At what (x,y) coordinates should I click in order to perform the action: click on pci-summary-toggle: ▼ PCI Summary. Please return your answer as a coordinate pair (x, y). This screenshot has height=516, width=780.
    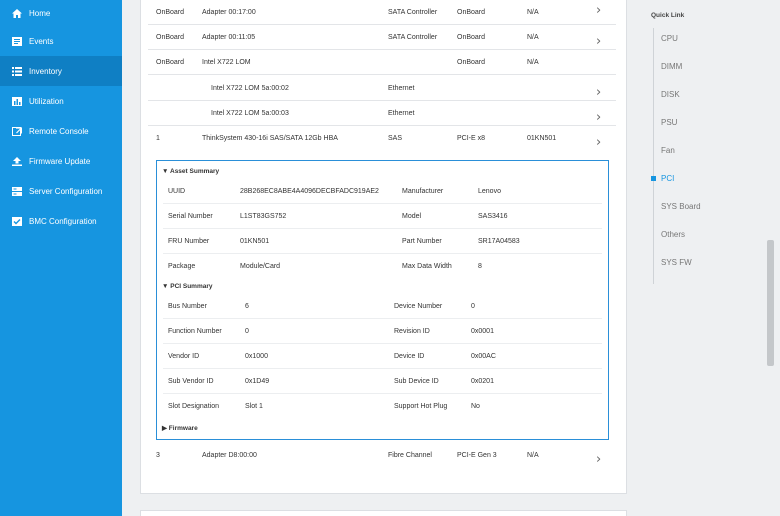
    Looking at the image, I should click on (187, 286).